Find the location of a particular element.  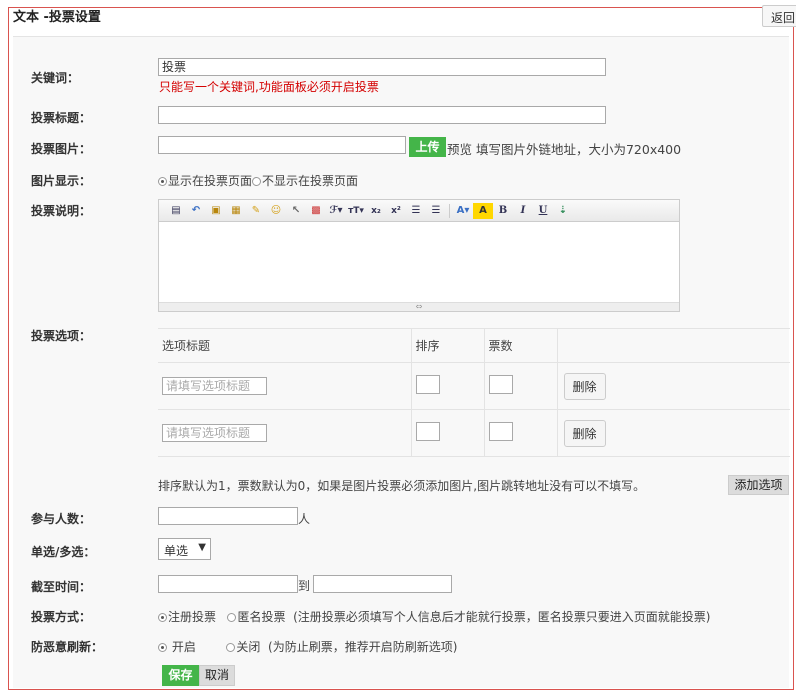

radio-off-icon is located at coordinates (231, 647).